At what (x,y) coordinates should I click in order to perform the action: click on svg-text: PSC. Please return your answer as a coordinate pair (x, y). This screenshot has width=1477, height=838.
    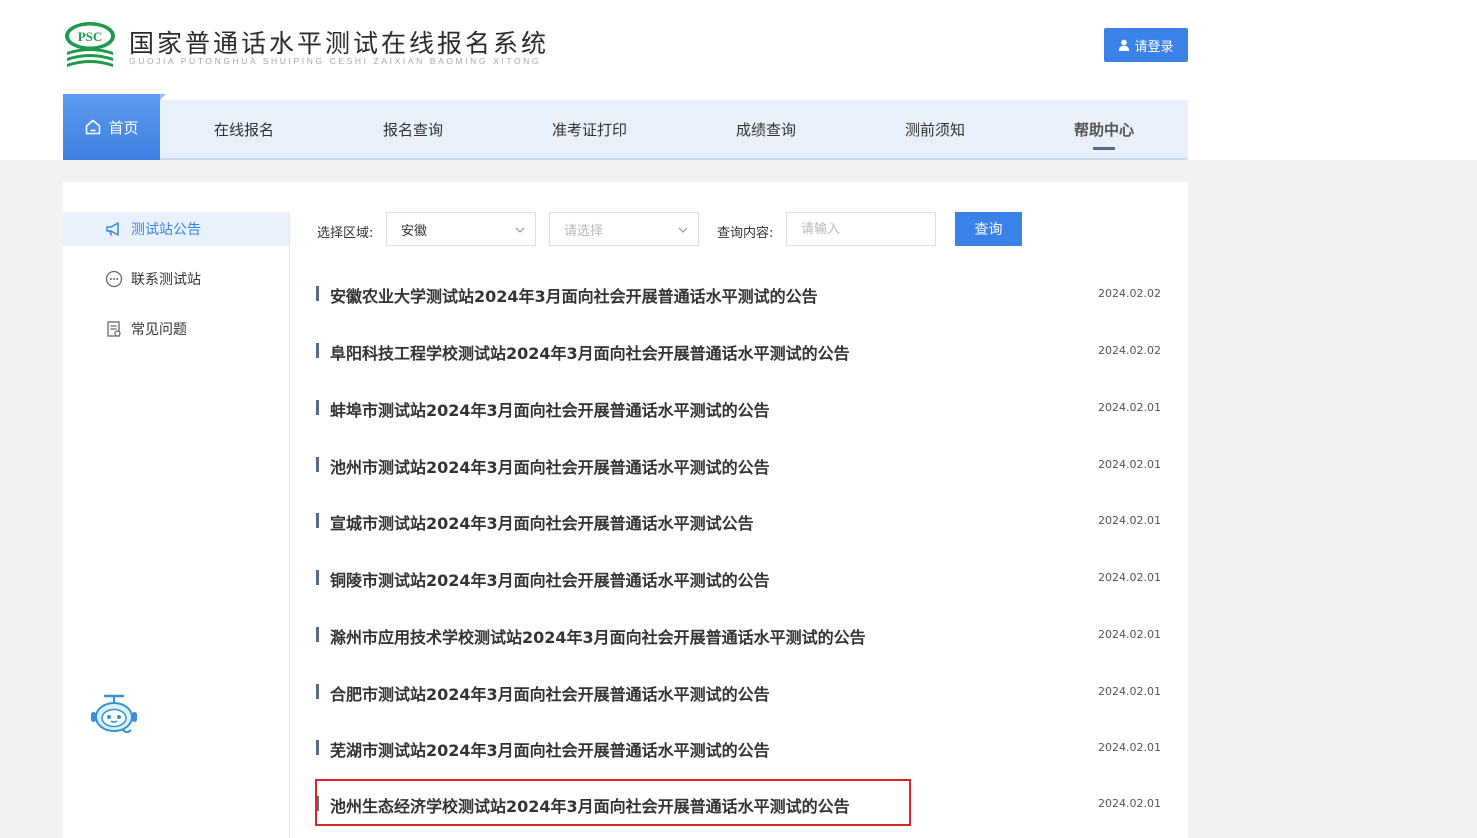
    Looking at the image, I should click on (90, 36).